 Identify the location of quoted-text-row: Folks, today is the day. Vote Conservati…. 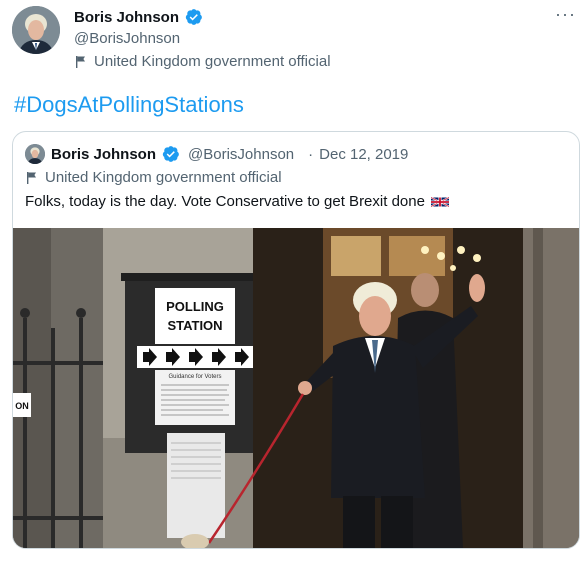
(237, 201).